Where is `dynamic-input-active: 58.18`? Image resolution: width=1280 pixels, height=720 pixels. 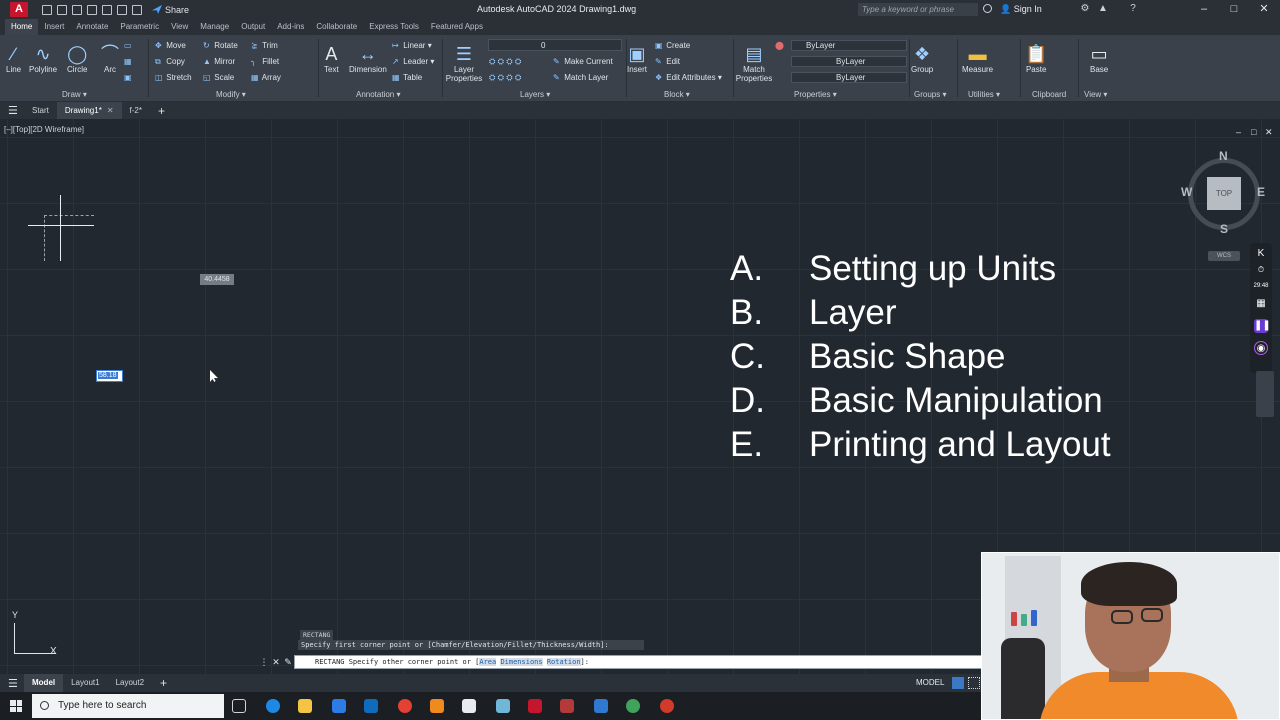
dynamic-input-active: 58.18 is located at coordinates (109, 376).